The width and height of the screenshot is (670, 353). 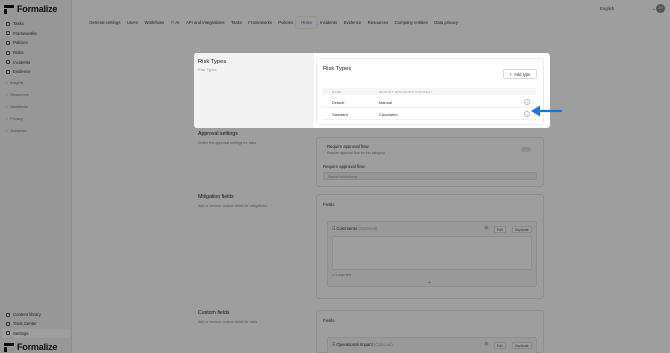 What do you see at coordinates (406, 92) in the screenshot?
I see `column-default-mitigation: DEFAULT MITIGATION STRATEGY` at bounding box center [406, 92].